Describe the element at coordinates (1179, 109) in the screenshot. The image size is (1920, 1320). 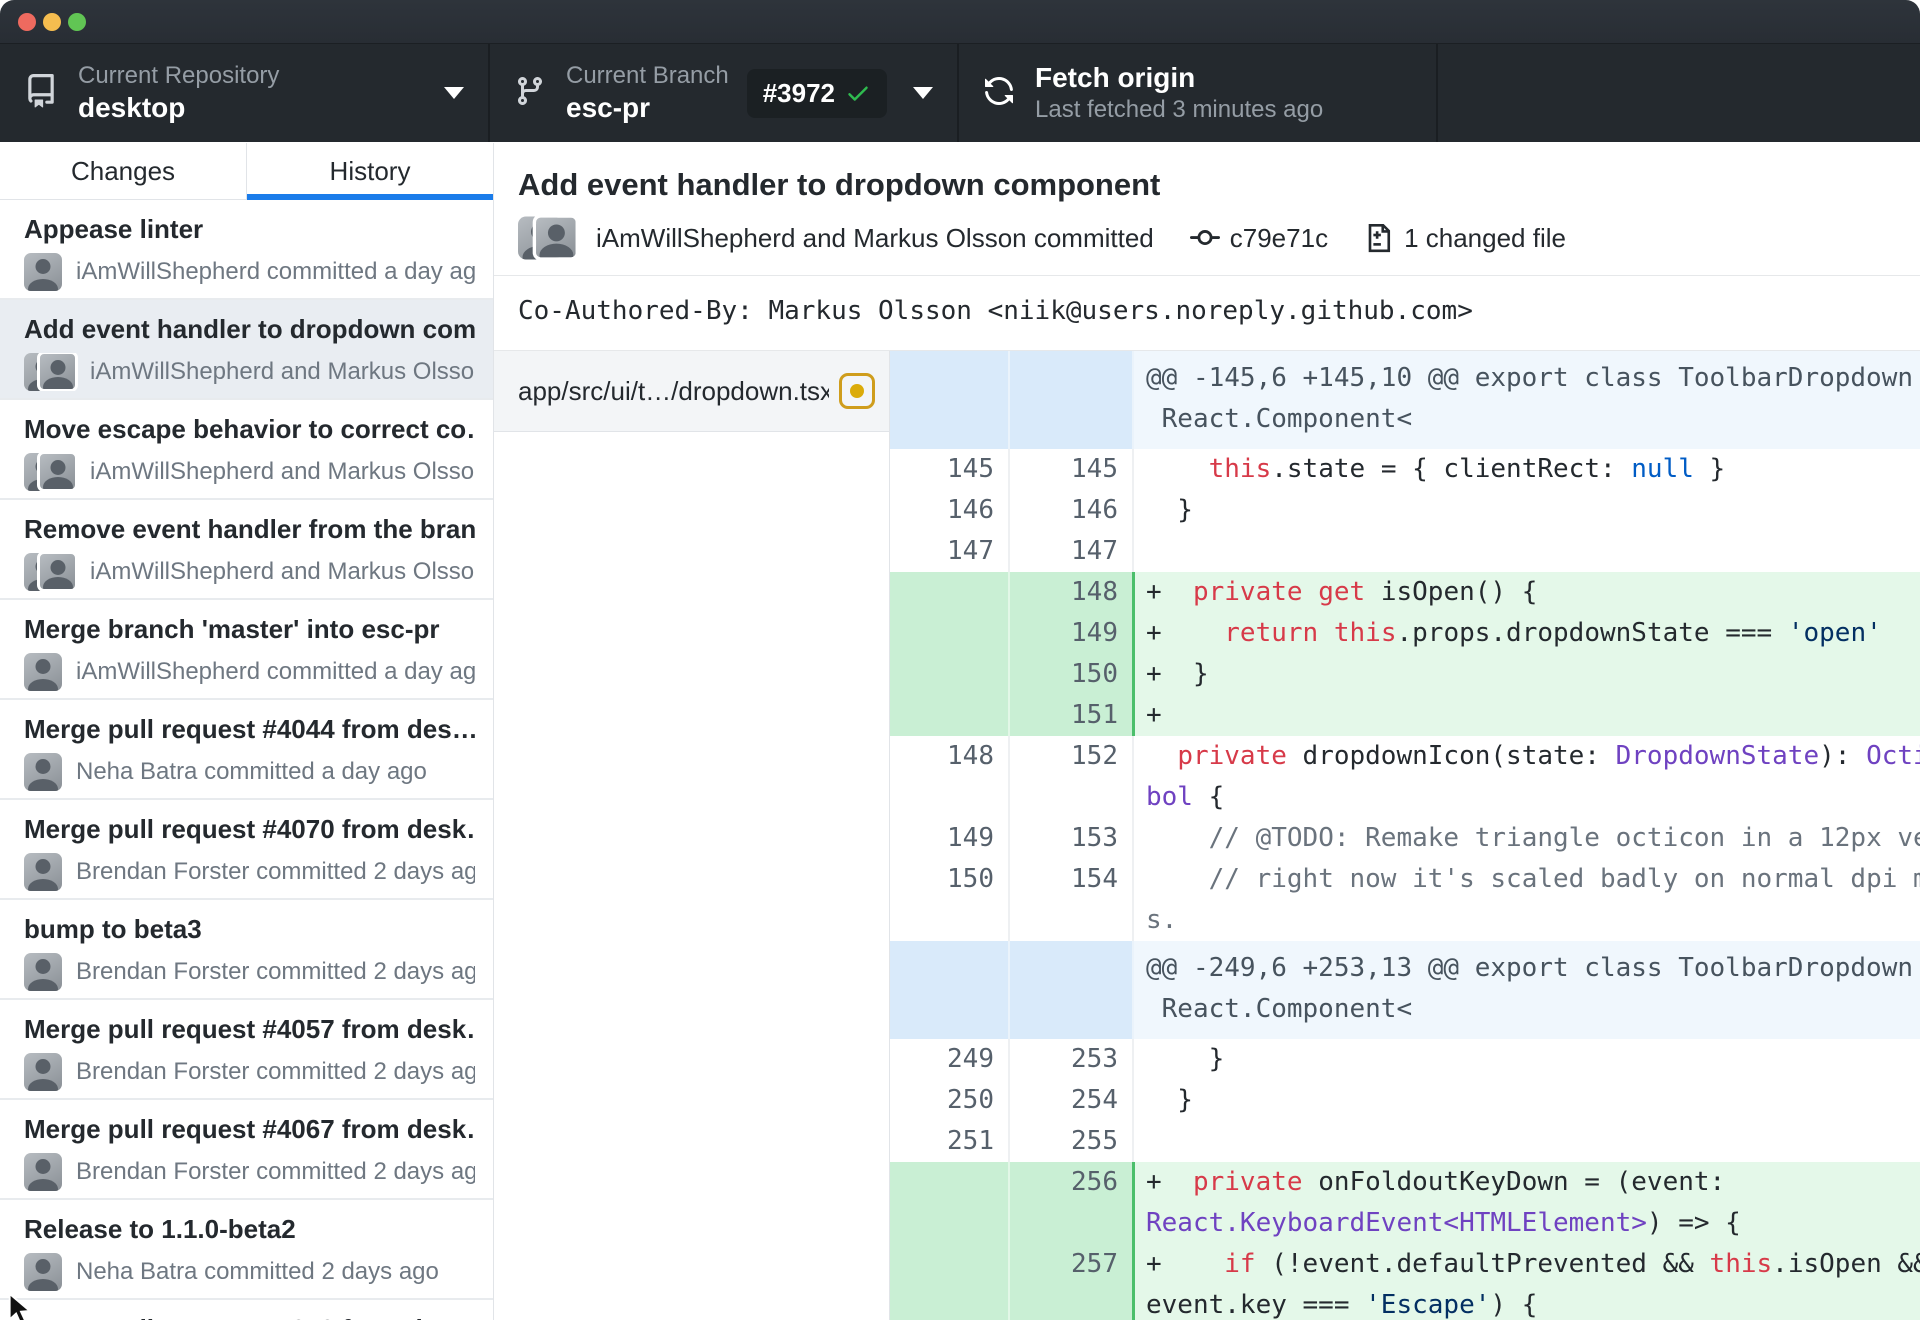
I see `fetch-origin-subtitle: Last fetched 3 minutes ago` at that location.